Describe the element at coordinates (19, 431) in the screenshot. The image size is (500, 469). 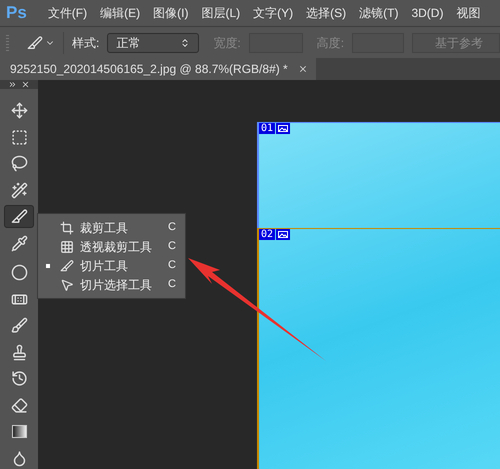
I see `gradient-icon` at that location.